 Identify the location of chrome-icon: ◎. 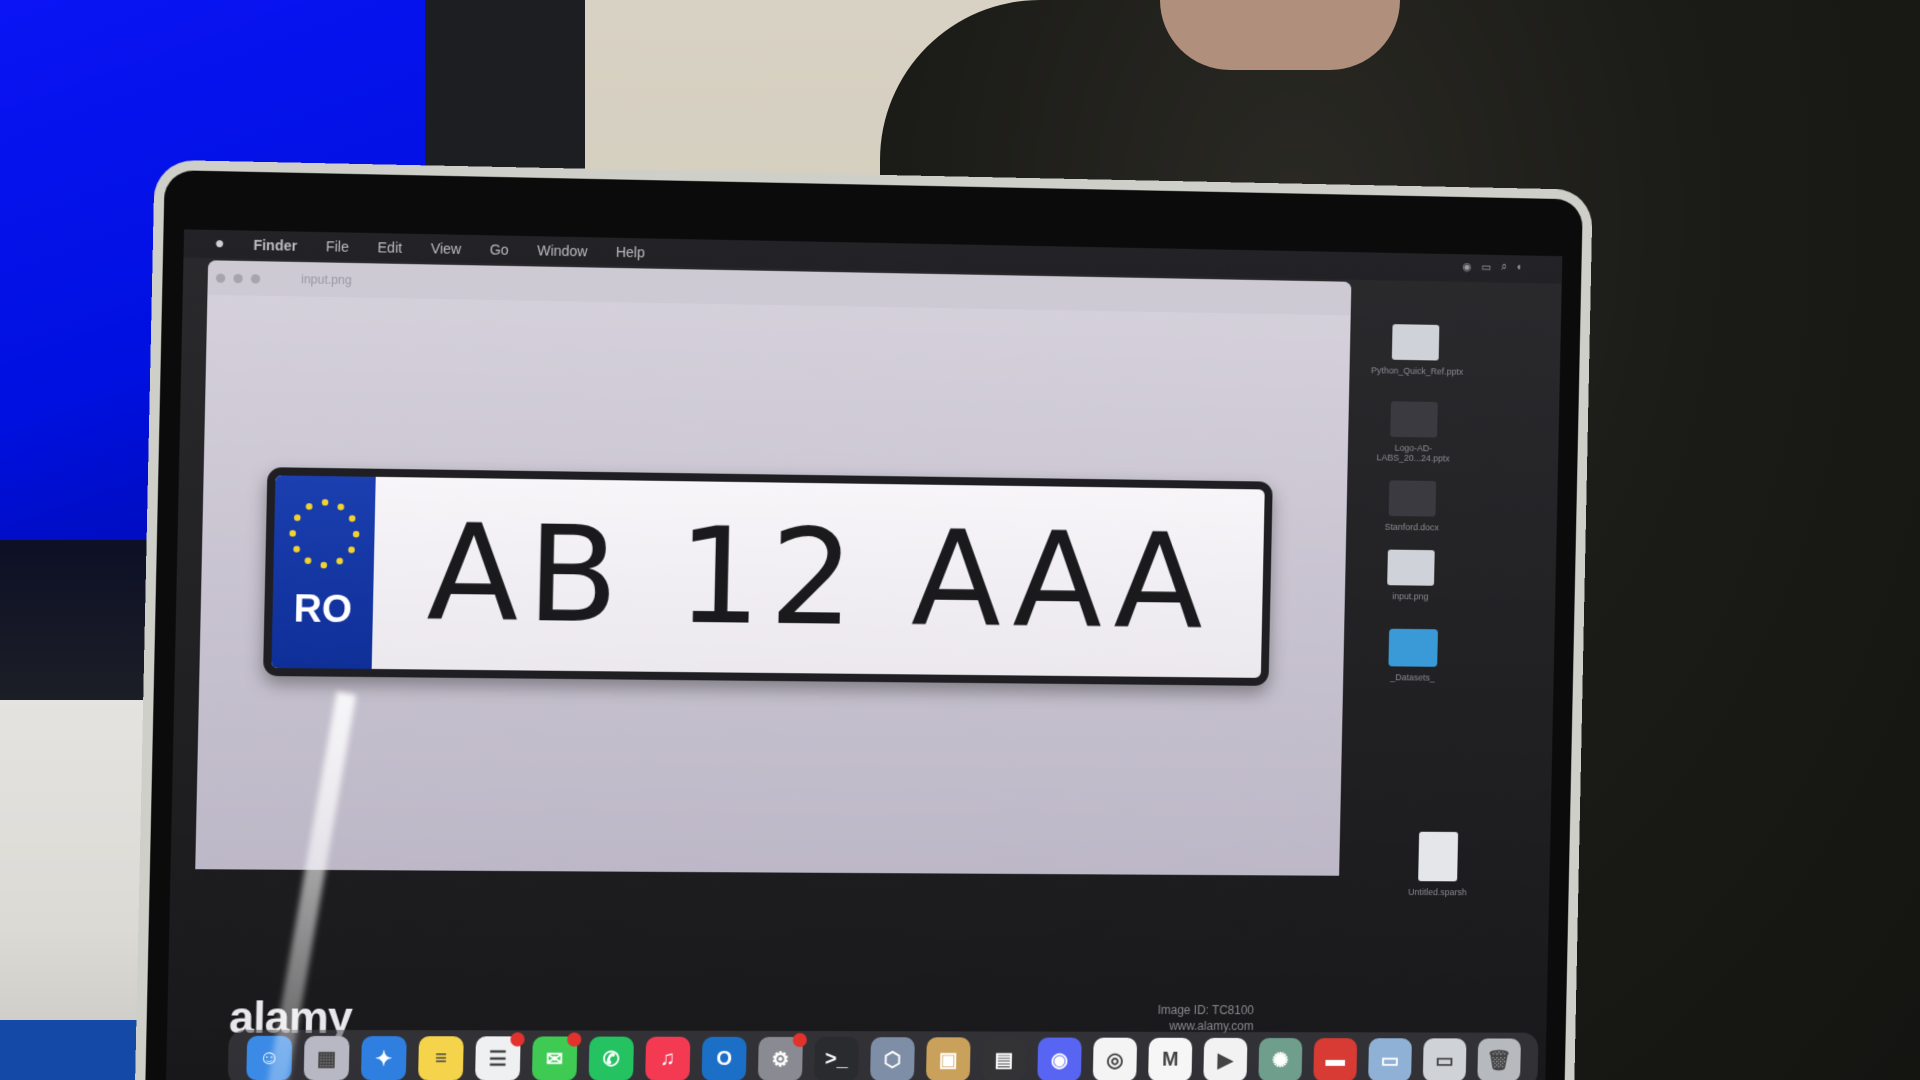
(1115, 1058).